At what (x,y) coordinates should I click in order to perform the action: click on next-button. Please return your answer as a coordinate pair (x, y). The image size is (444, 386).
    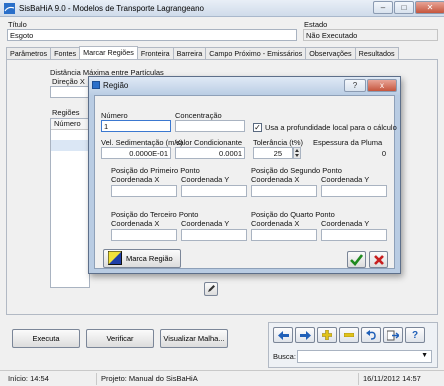
    Looking at the image, I should click on (305, 335).